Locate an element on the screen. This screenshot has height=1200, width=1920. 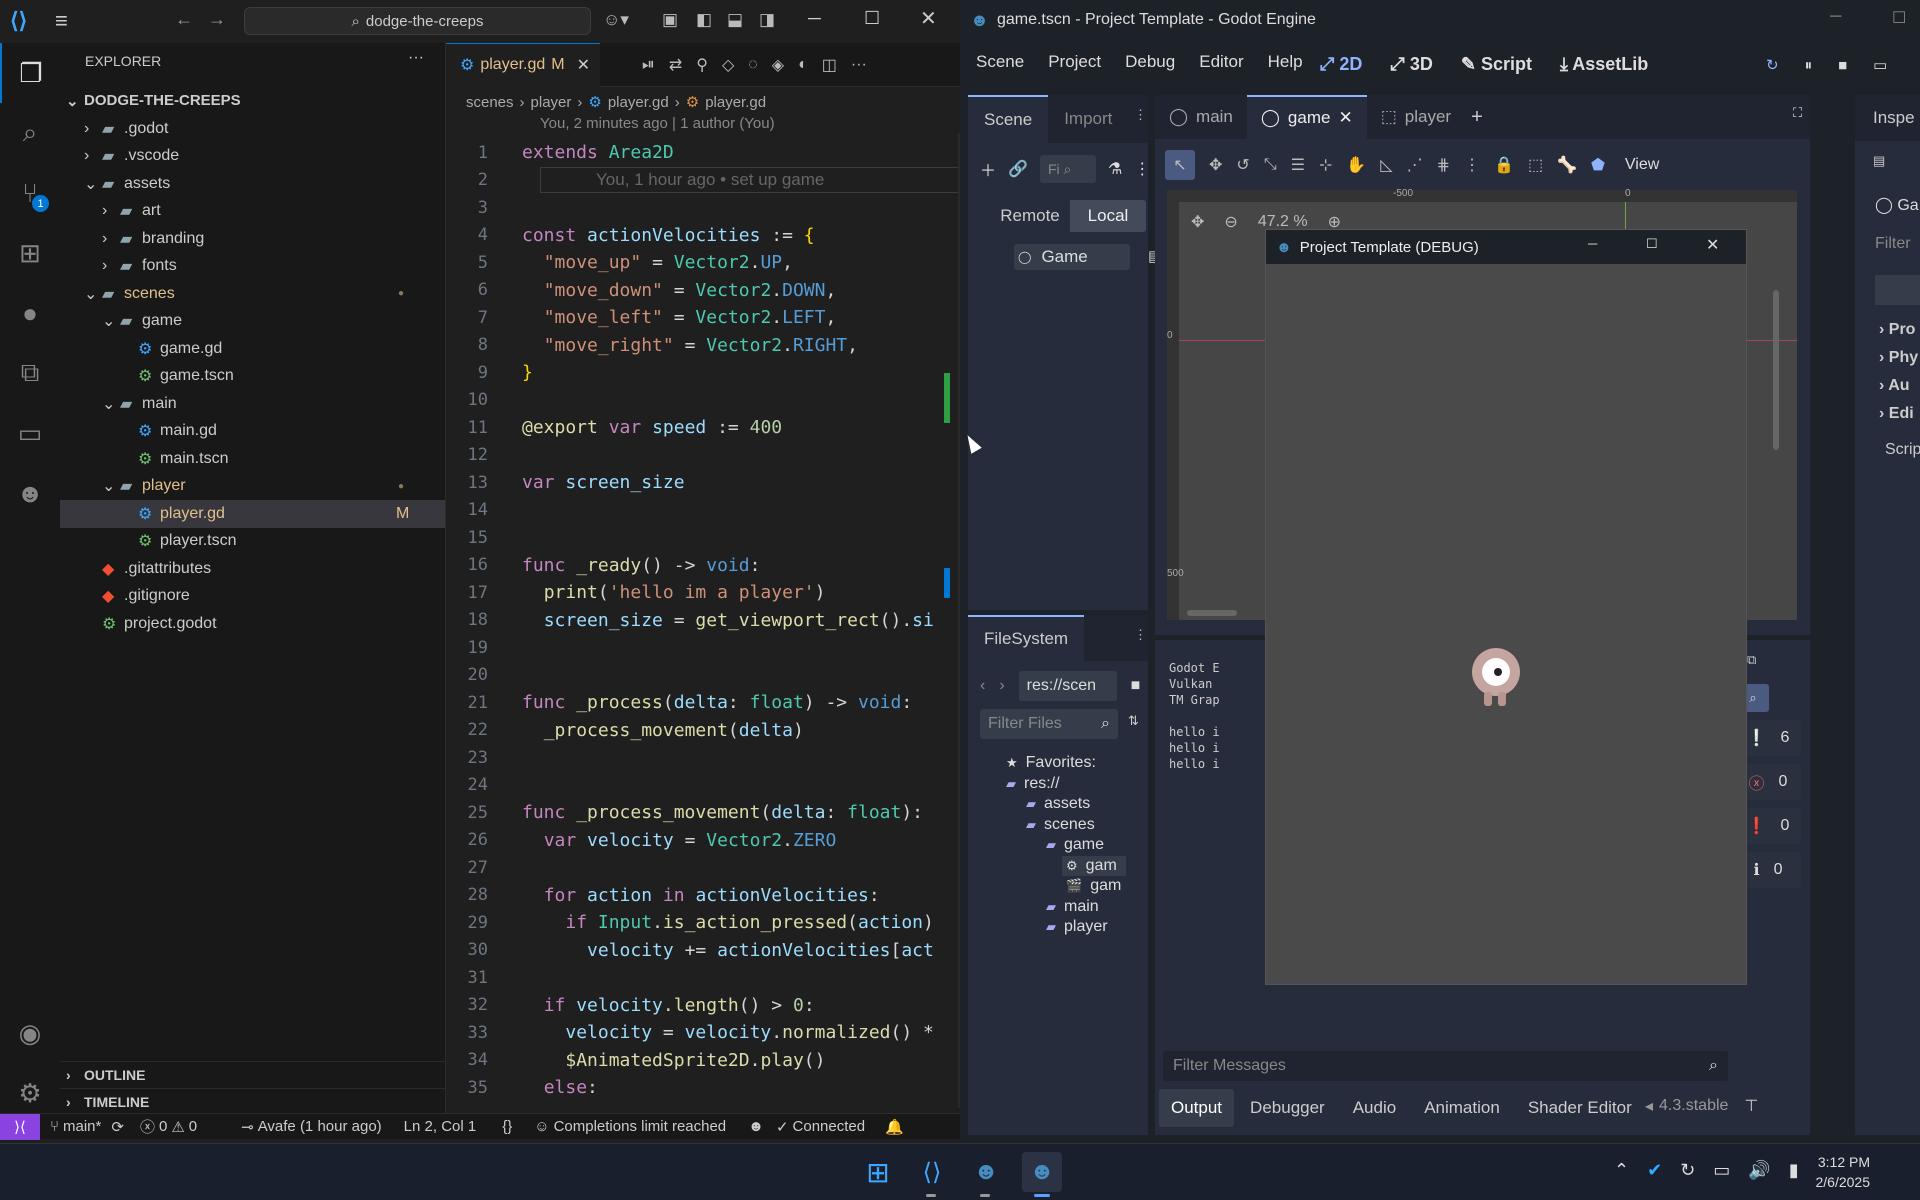
git-blame-header: You, 2 minutes ago | 1 author (You) is located at coordinates (657, 123).